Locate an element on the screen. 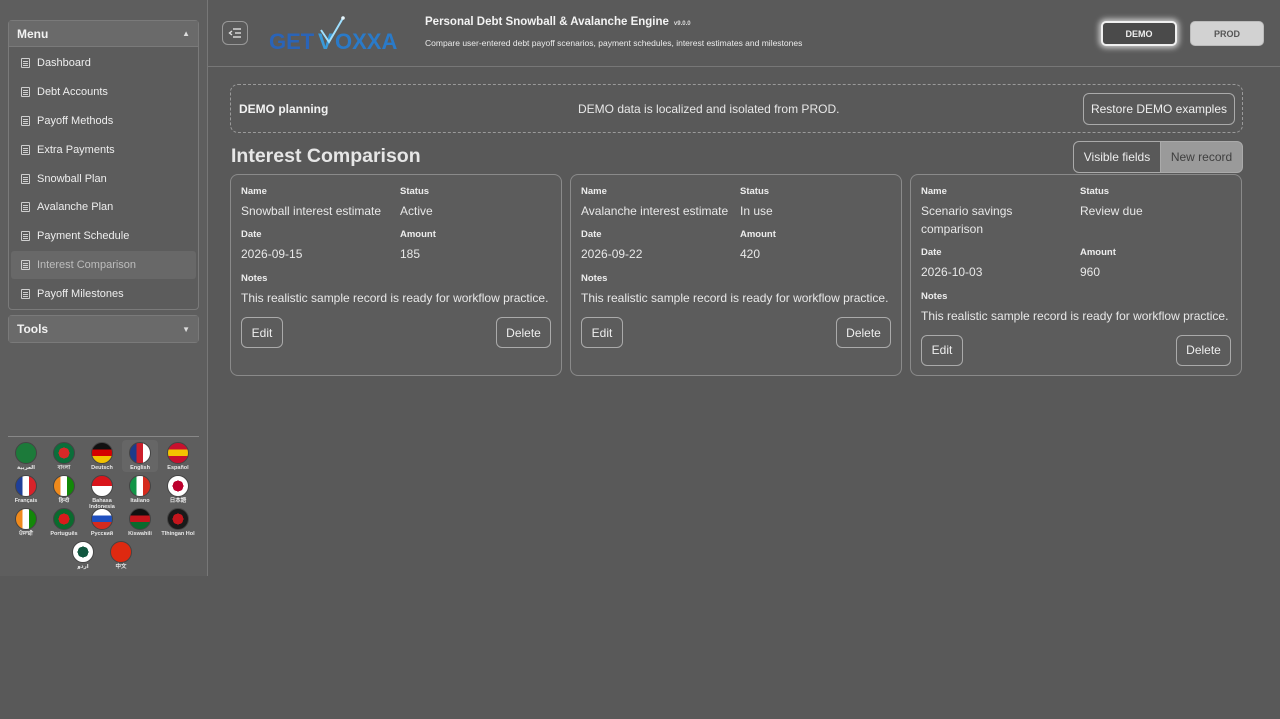  language-label: Deutsch is located at coordinates (102, 468).